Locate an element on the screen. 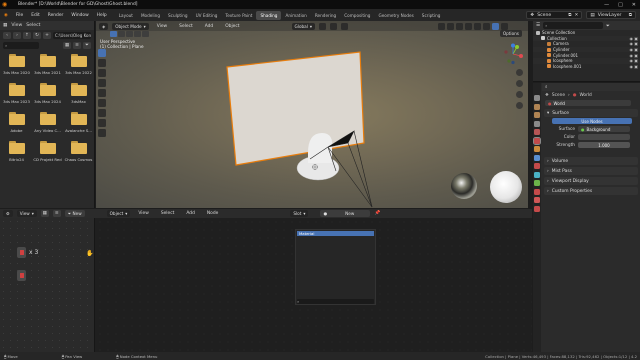 The height and width of the screenshot is (360, 640). move-tool-icon is located at coordinates (102, 73).